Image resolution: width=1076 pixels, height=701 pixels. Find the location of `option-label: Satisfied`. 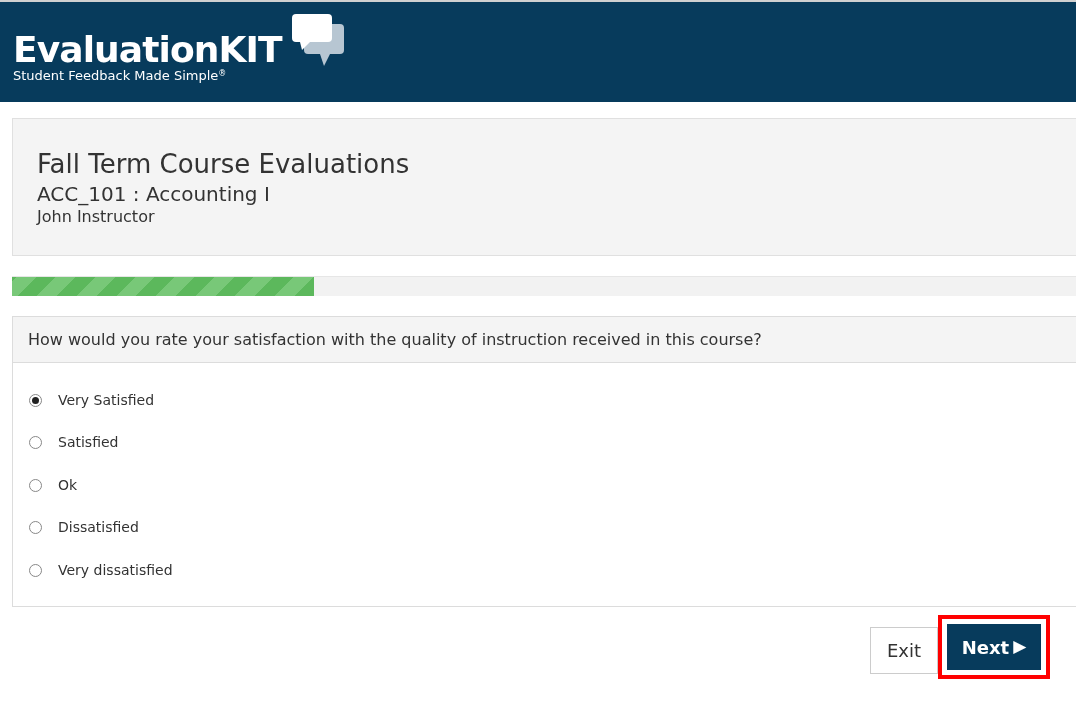

option-label: Satisfied is located at coordinates (88, 443).